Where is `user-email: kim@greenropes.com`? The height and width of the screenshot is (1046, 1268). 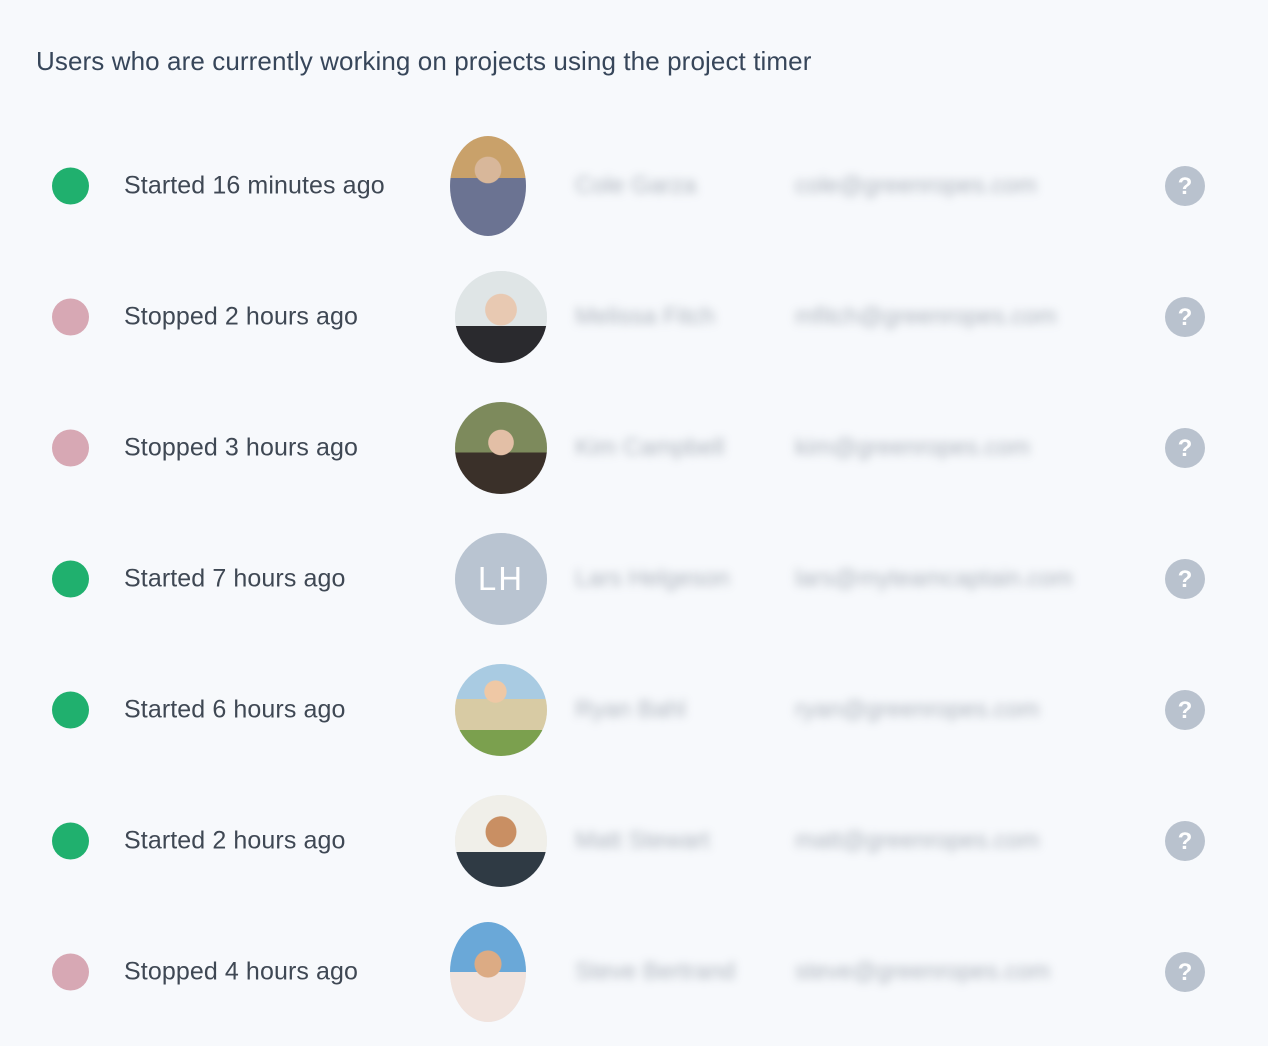
user-email: kim@greenropes.com is located at coordinates (913, 447).